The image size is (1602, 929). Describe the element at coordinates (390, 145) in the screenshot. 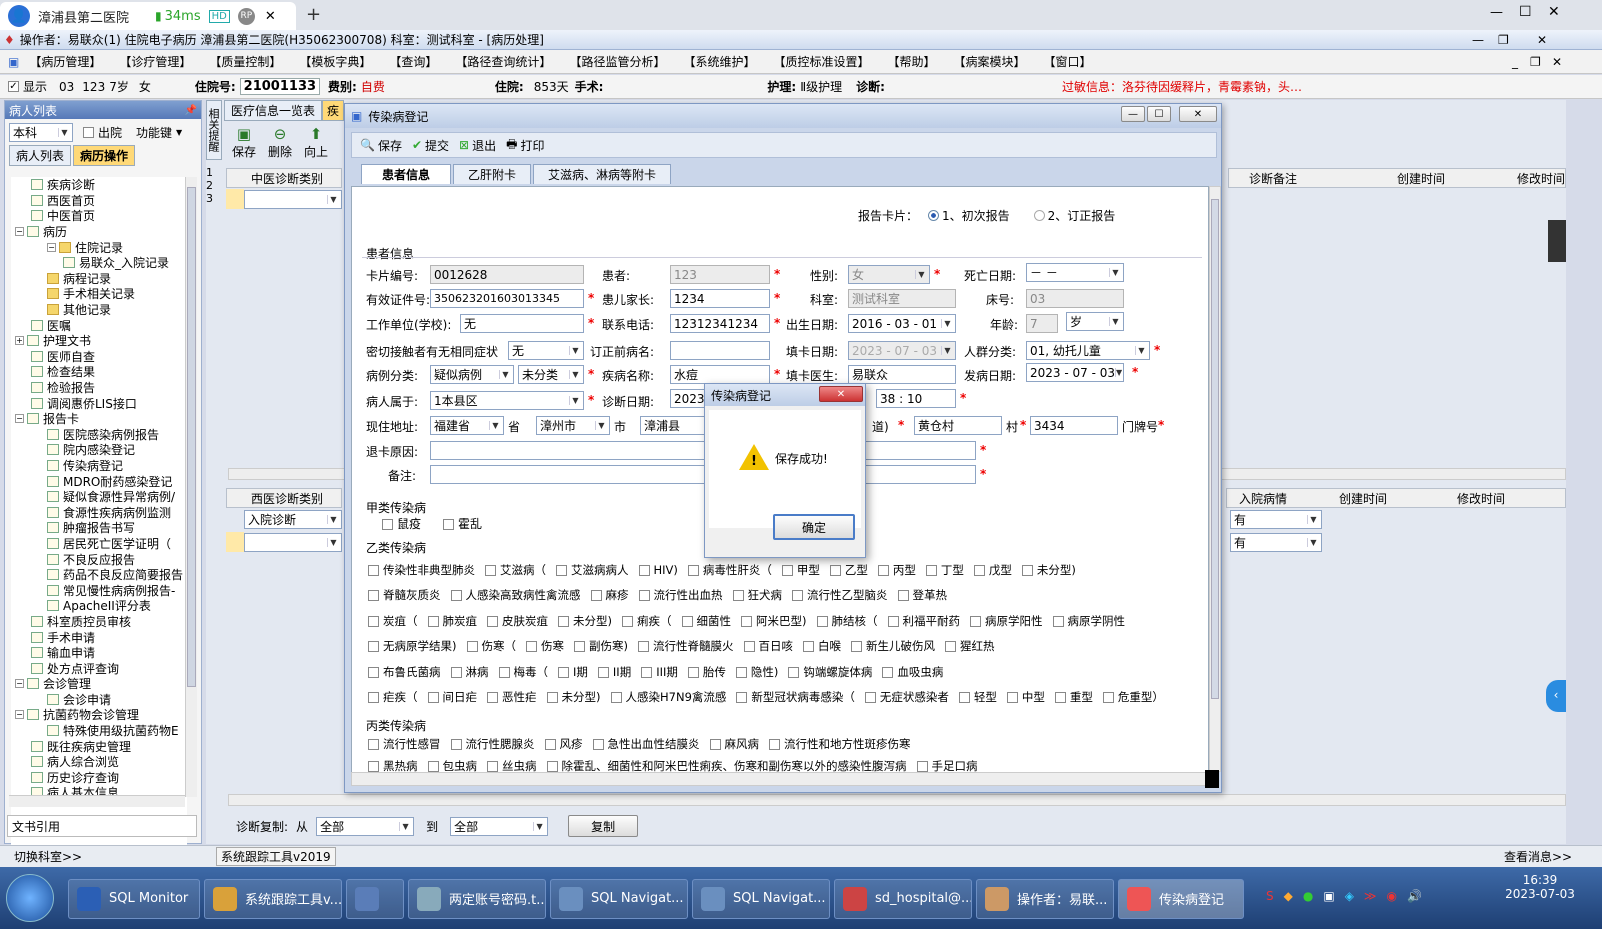

I see `dialog-save-button: 保存` at that location.